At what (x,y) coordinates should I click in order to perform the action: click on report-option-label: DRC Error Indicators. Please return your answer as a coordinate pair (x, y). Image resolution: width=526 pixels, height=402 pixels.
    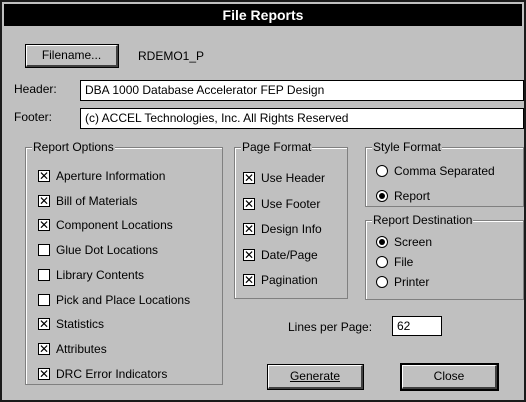
    Looking at the image, I should click on (111, 374).